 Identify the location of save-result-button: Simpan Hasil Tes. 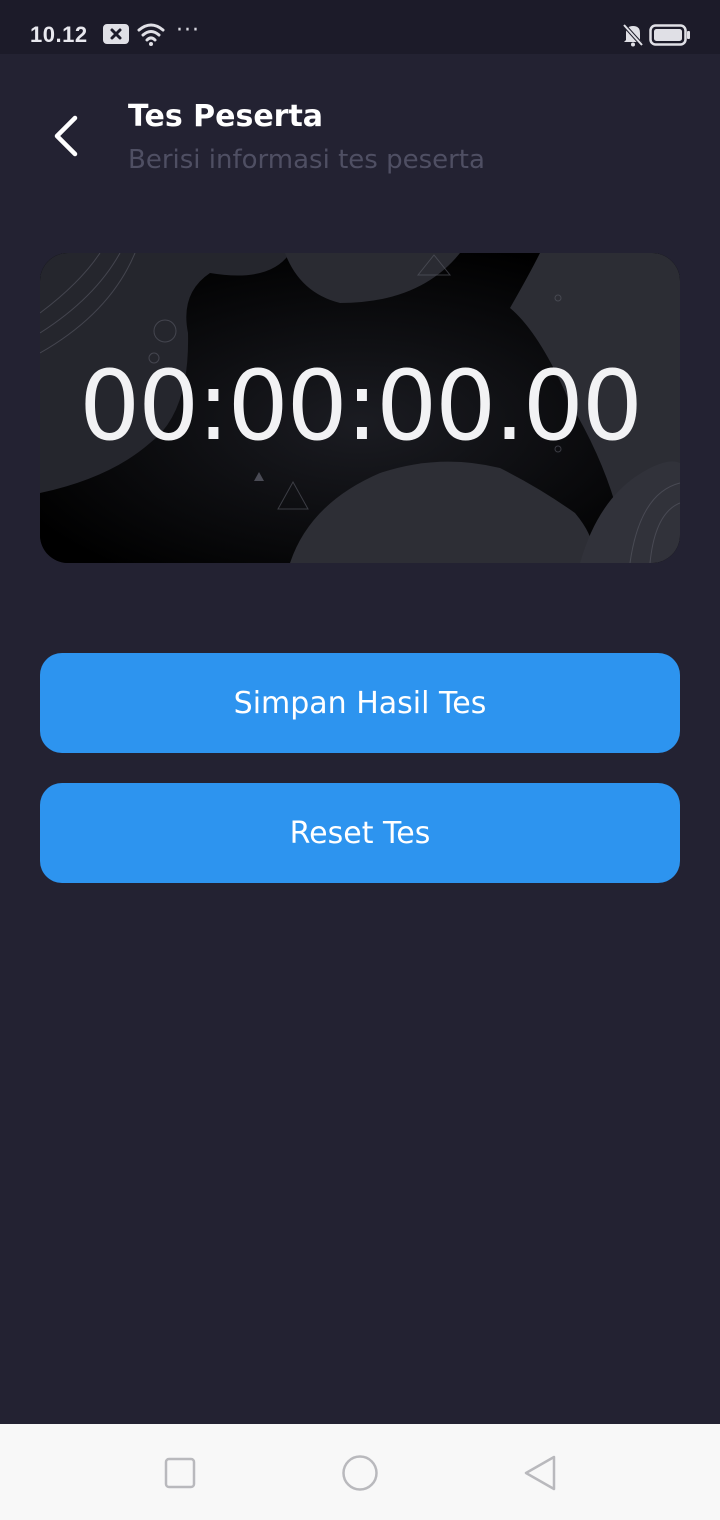
(360, 703).